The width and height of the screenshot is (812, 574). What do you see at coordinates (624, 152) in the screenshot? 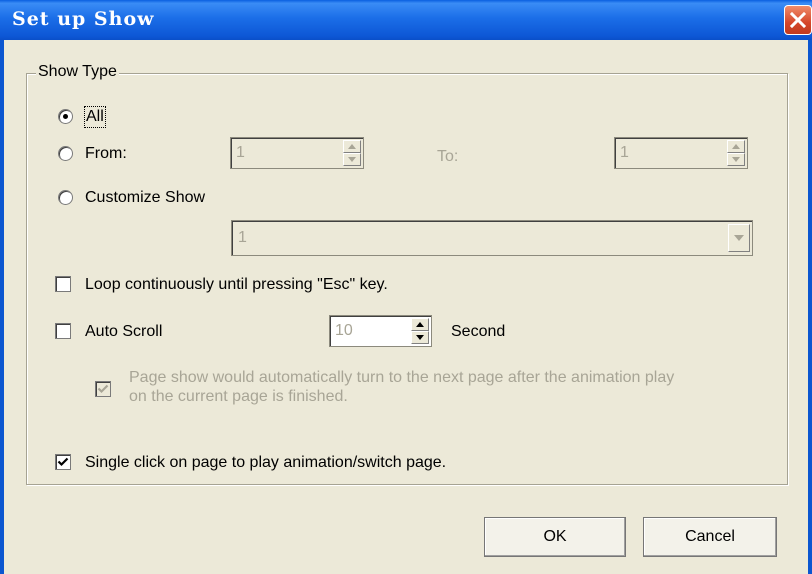
I see `to-value: 1` at bounding box center [624, 152].